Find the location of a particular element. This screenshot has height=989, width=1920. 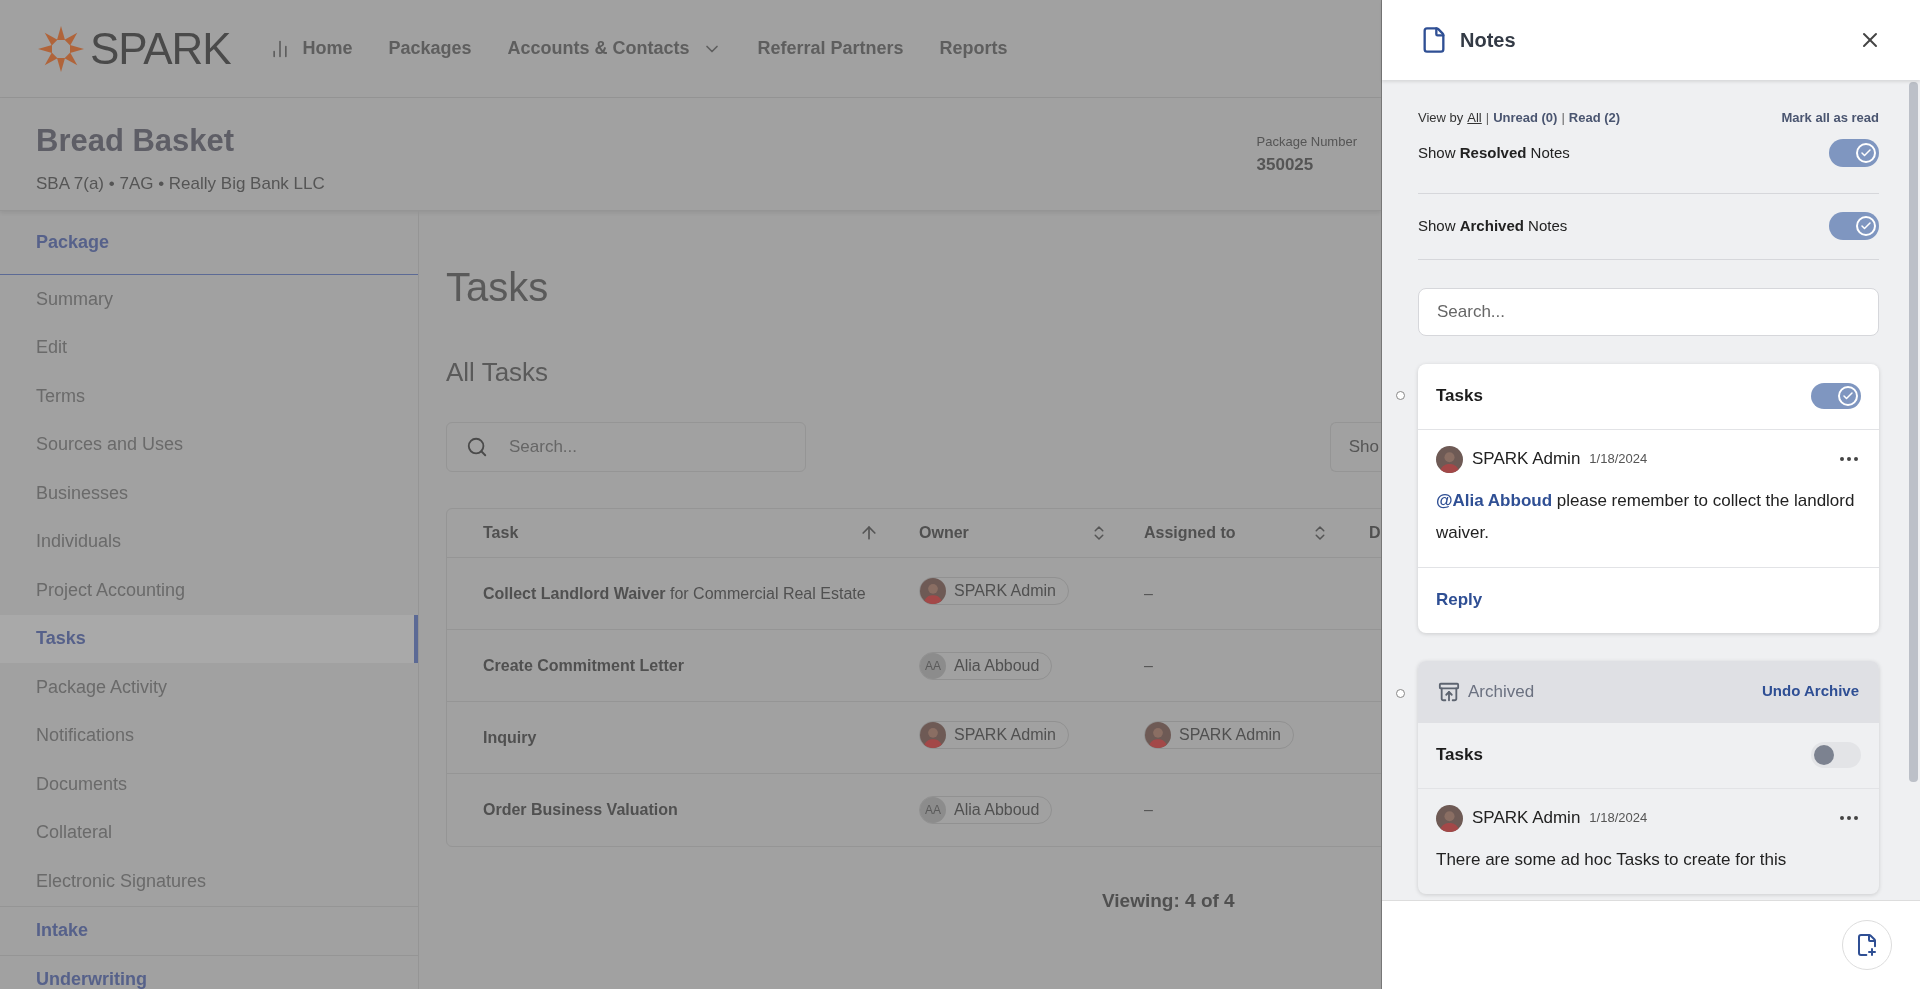

logo-text: SPARK is located at coordinates (160, 48).